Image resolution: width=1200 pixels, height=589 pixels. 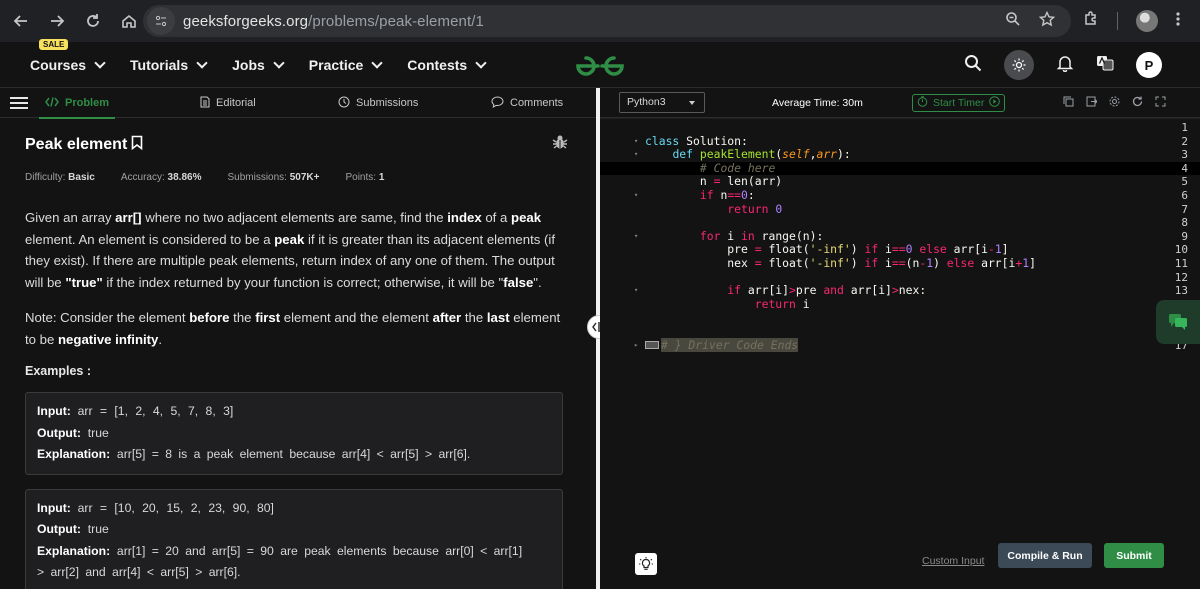 What do you see at coordinates (1181, 277) in the screenshot?
I see `line-number: 12` at bounding box center [1181, 277].